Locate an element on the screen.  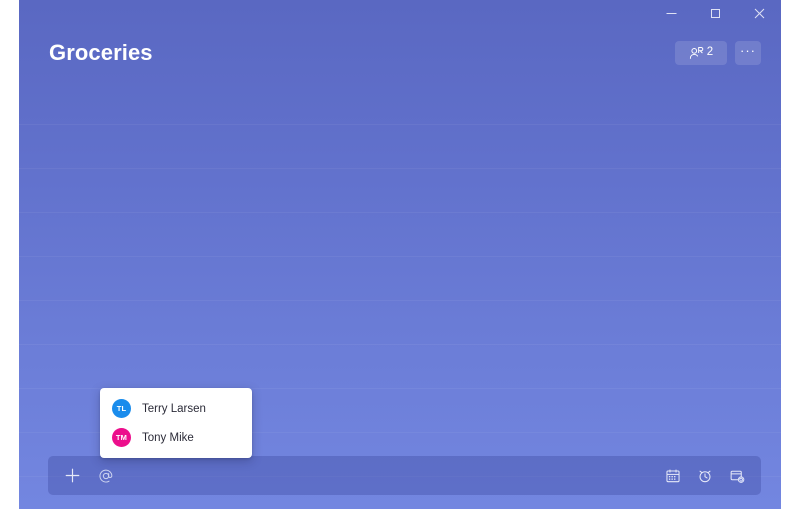
list-item: TL Terry Larsen is located at coordinates (176, 408).